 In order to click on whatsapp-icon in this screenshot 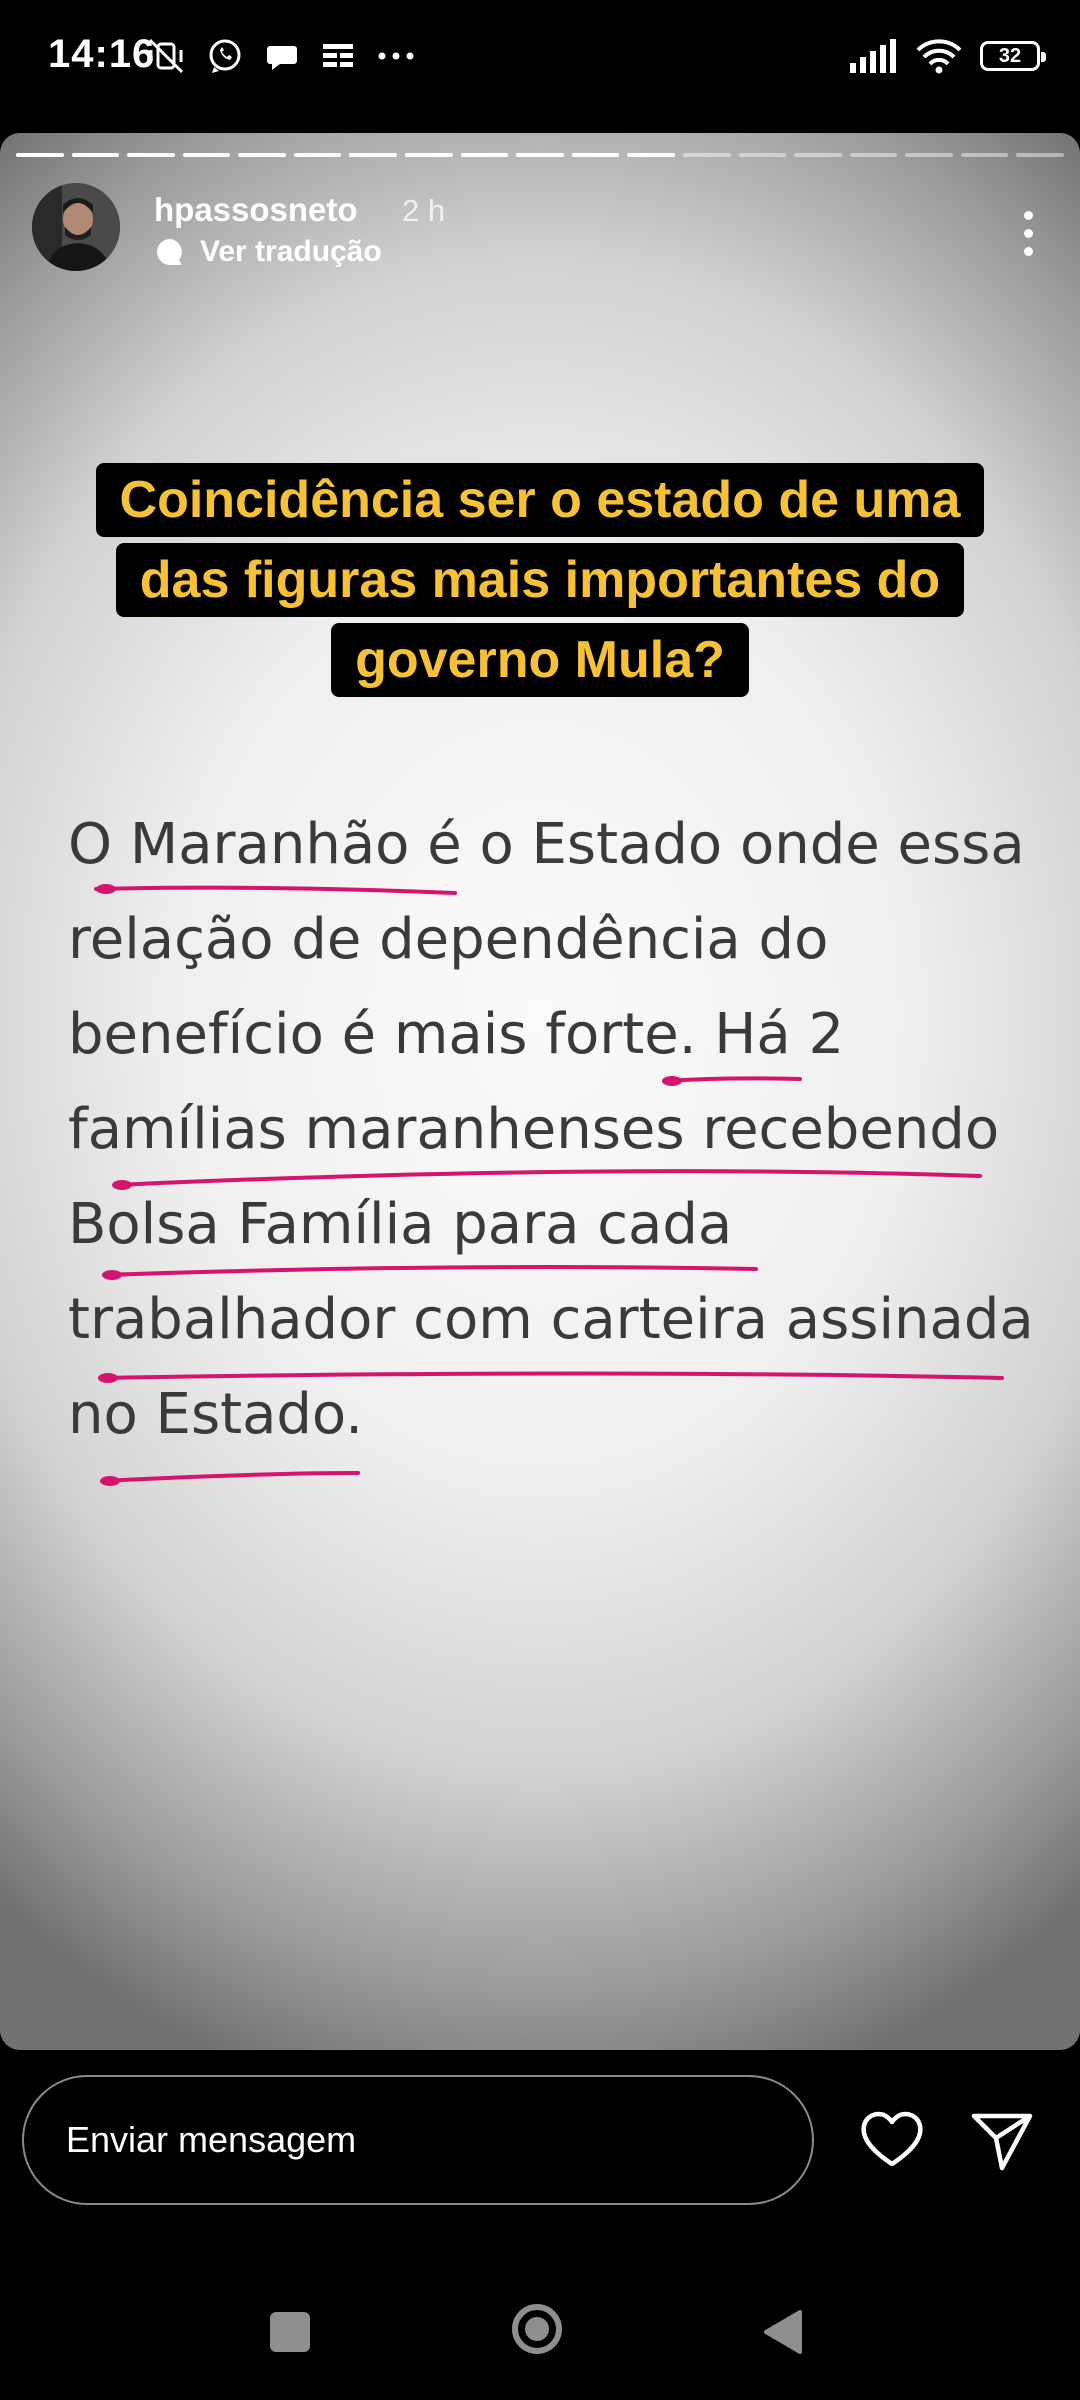, I will do `click(225, 56)`.